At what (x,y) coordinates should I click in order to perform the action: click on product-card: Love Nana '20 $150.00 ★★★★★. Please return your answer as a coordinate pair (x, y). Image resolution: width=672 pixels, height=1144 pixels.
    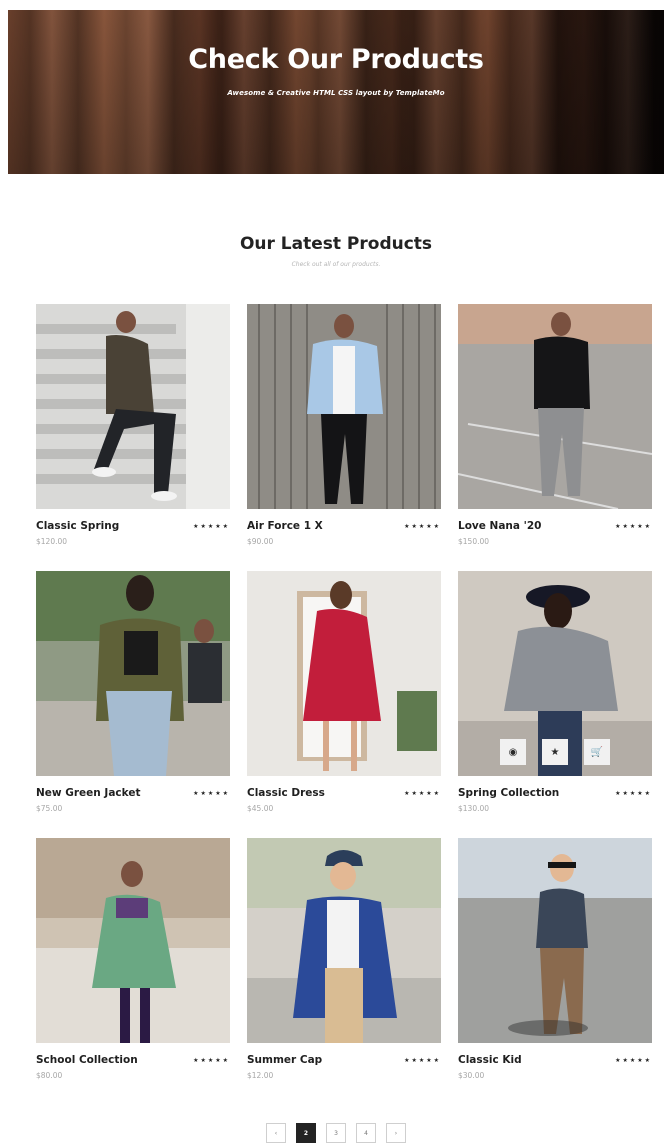
    Looking at the image, I should click on (555, 434).